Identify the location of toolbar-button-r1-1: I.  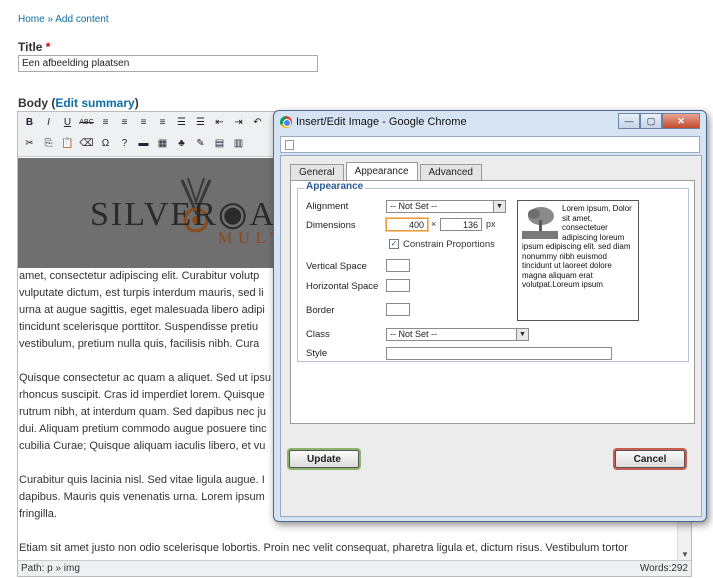
(48, 122).